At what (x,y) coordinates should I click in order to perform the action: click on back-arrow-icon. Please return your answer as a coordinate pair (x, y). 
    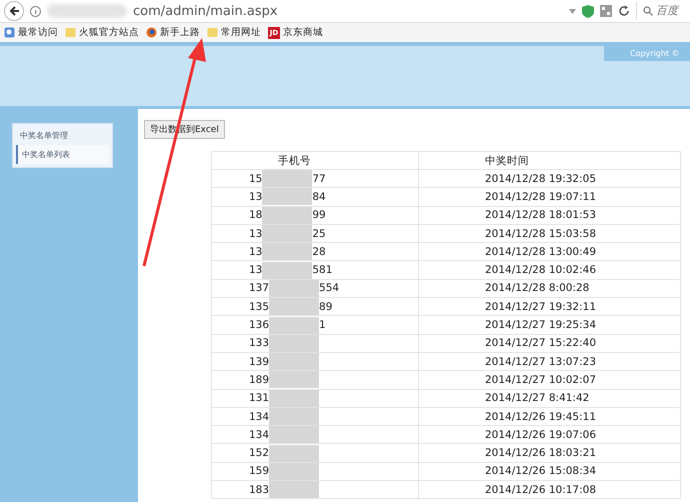
    Looking at the image, I should click on (14, 11).